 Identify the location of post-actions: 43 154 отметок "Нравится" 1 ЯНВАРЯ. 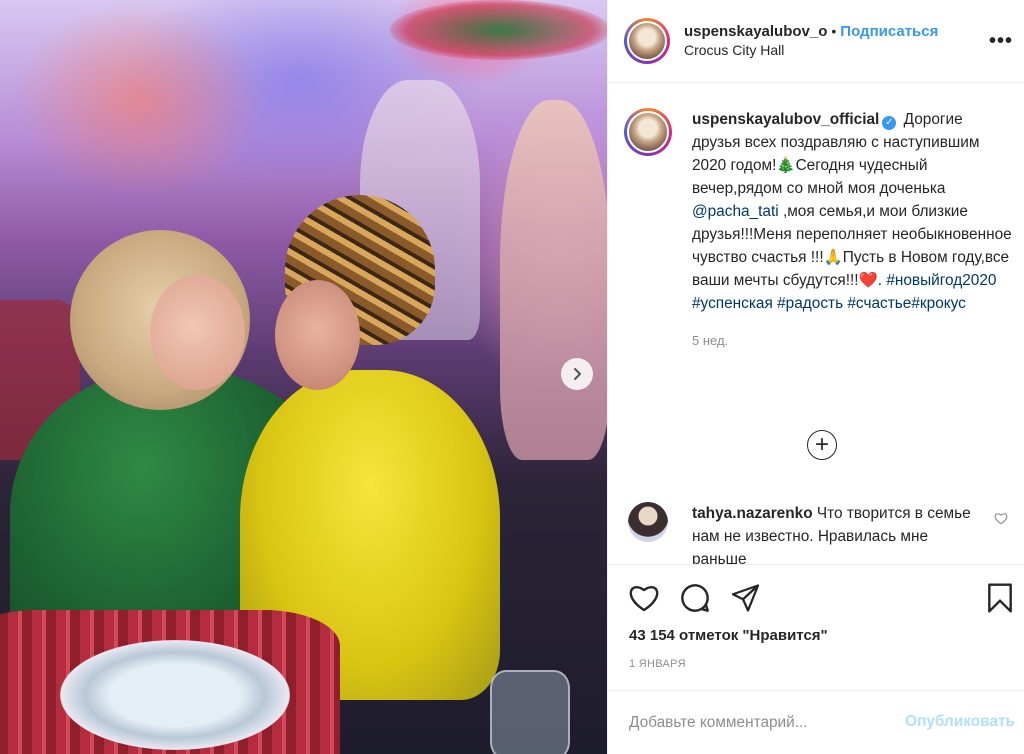
(816, 627).